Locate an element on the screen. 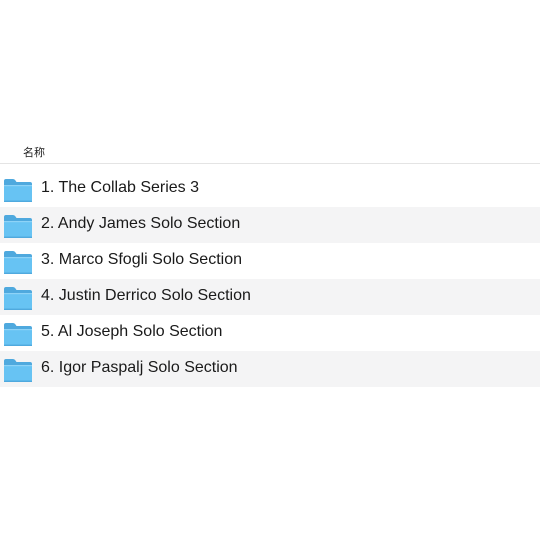 This screenshot has width=540, height=540. list-item-folder-3: 3. Marco Sfogli Solo Section is located at coordinates (270, 261).